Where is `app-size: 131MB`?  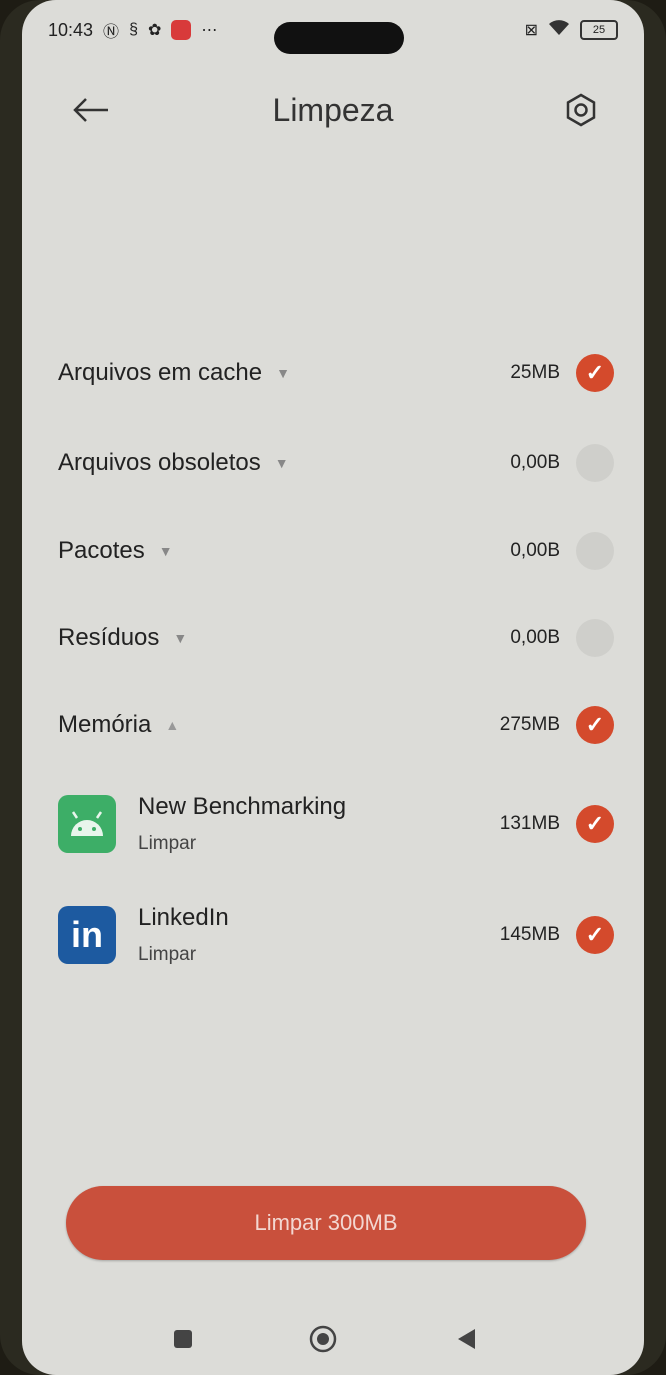 app-size: 131MB is located at coordinates (529, 823).